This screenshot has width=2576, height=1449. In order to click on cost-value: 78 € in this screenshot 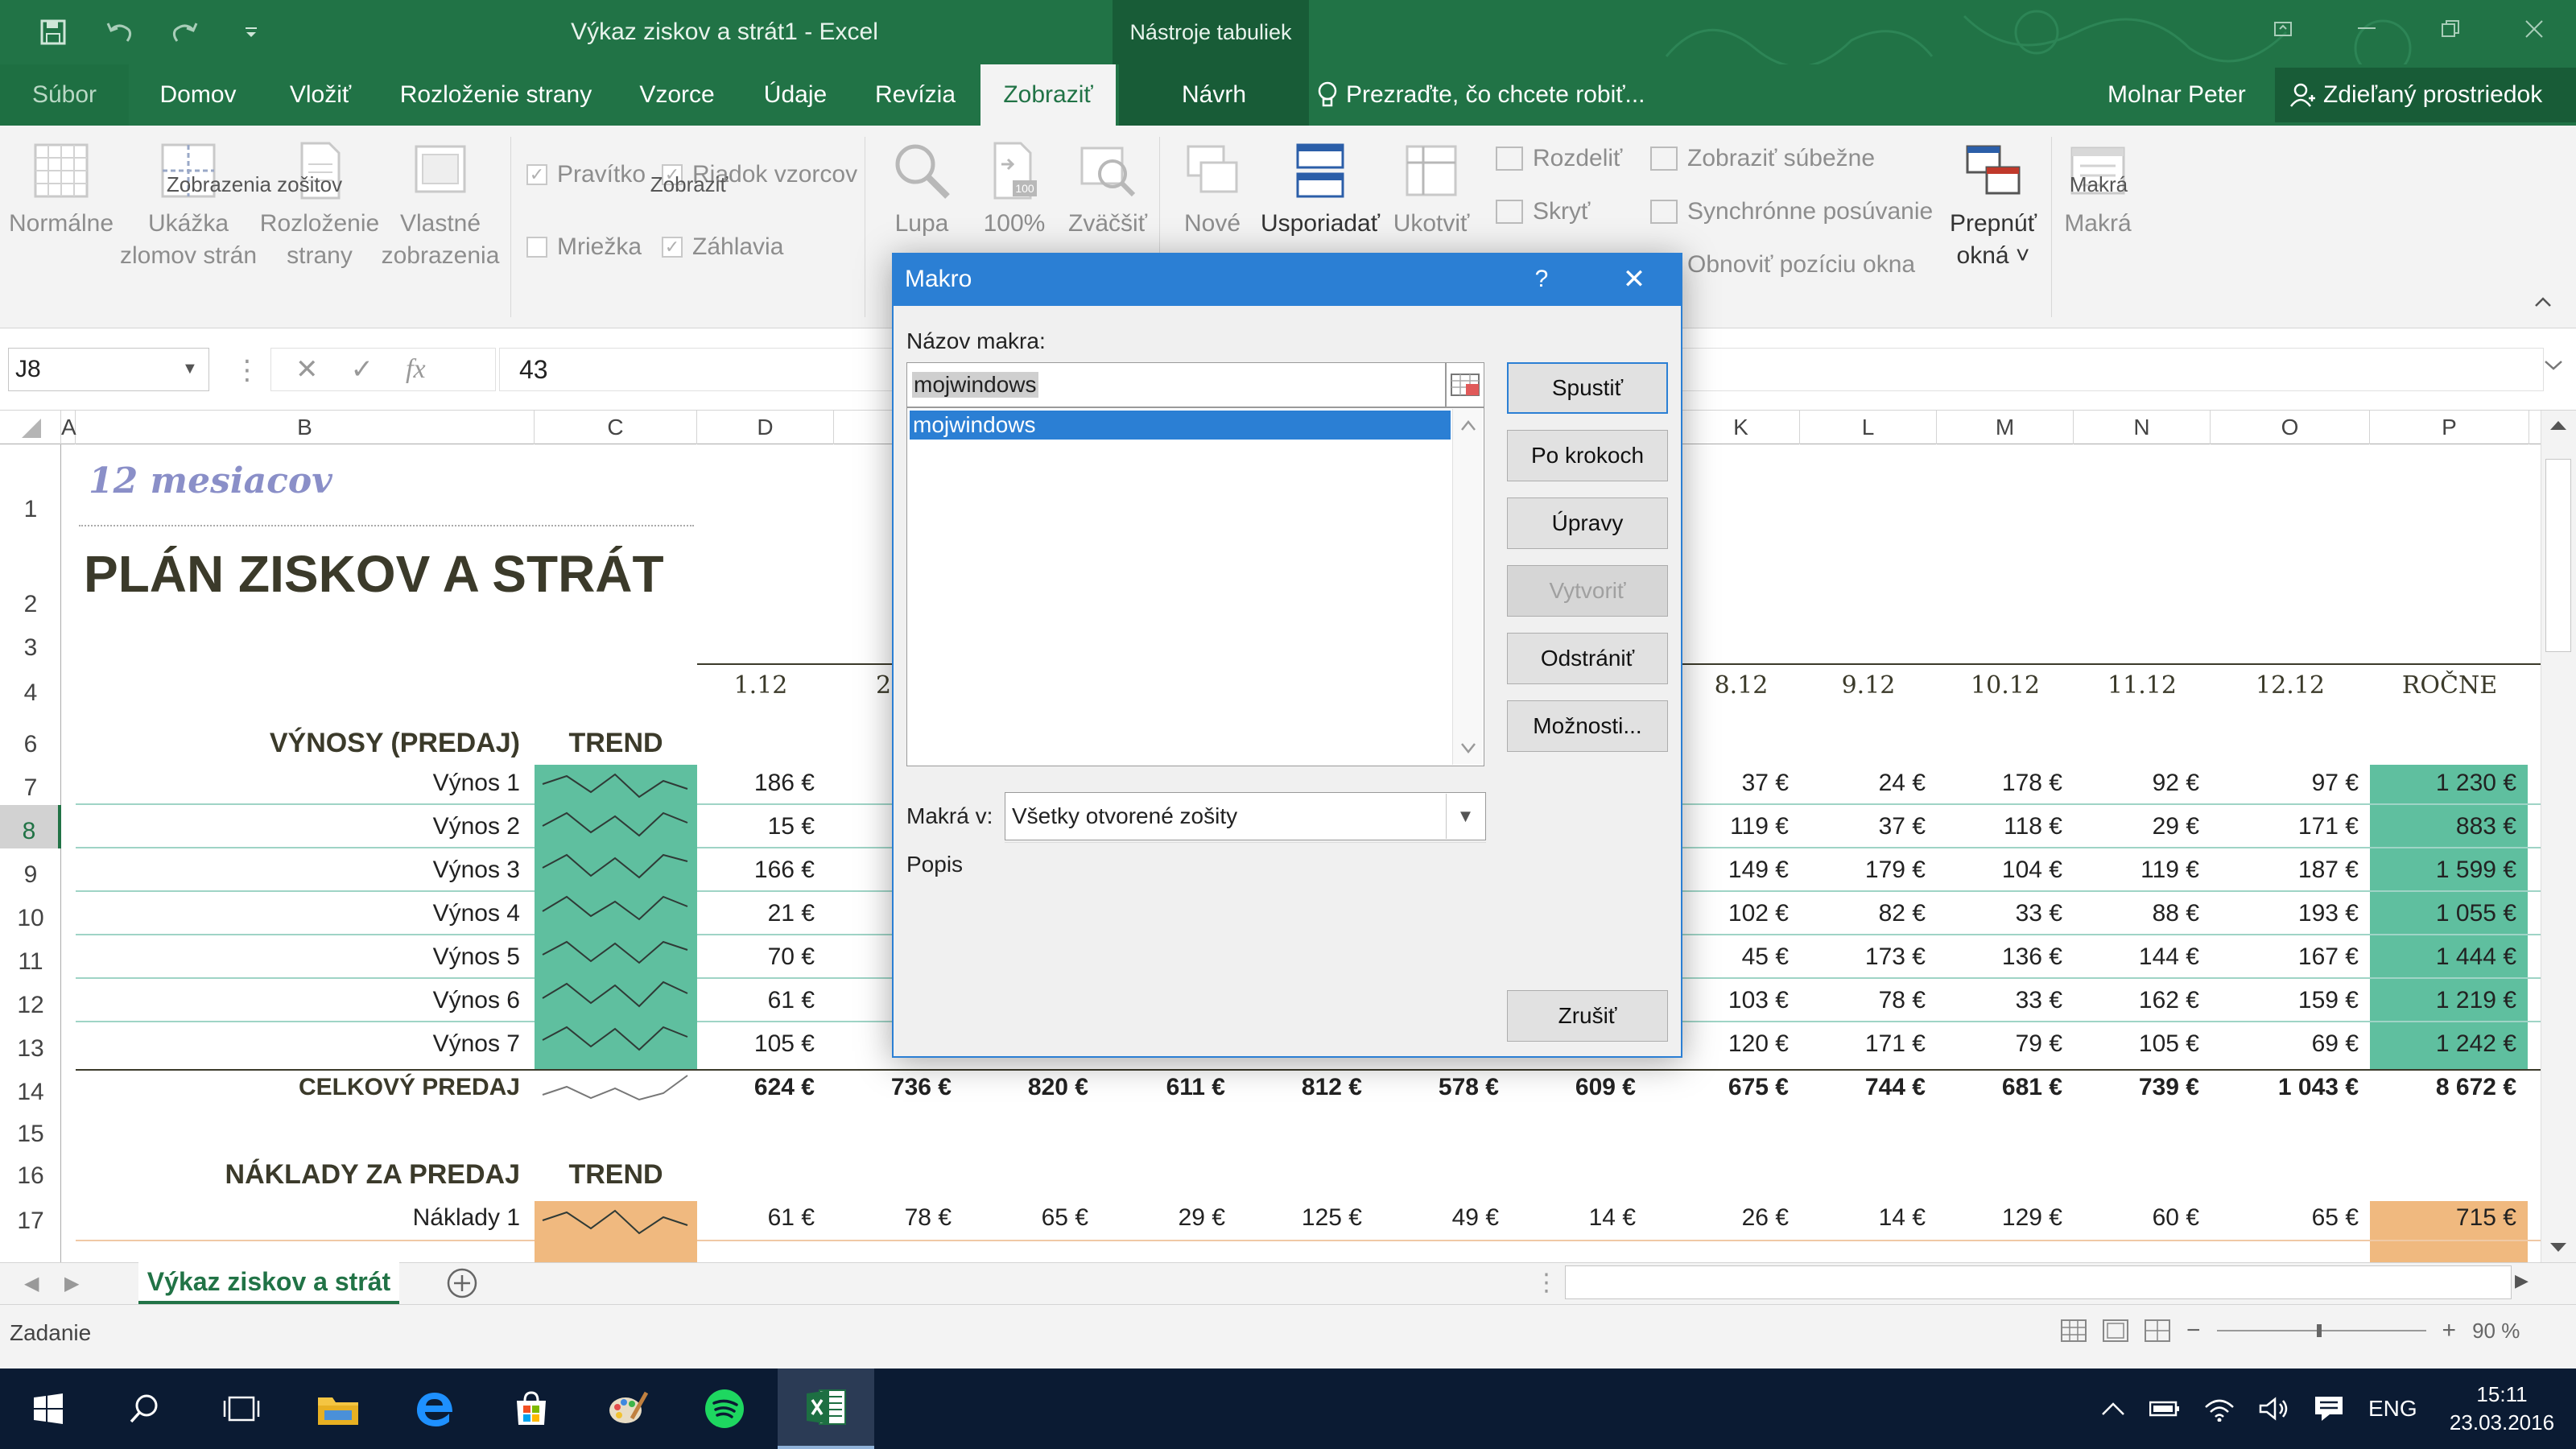, I will do `click(893, 1218)`.